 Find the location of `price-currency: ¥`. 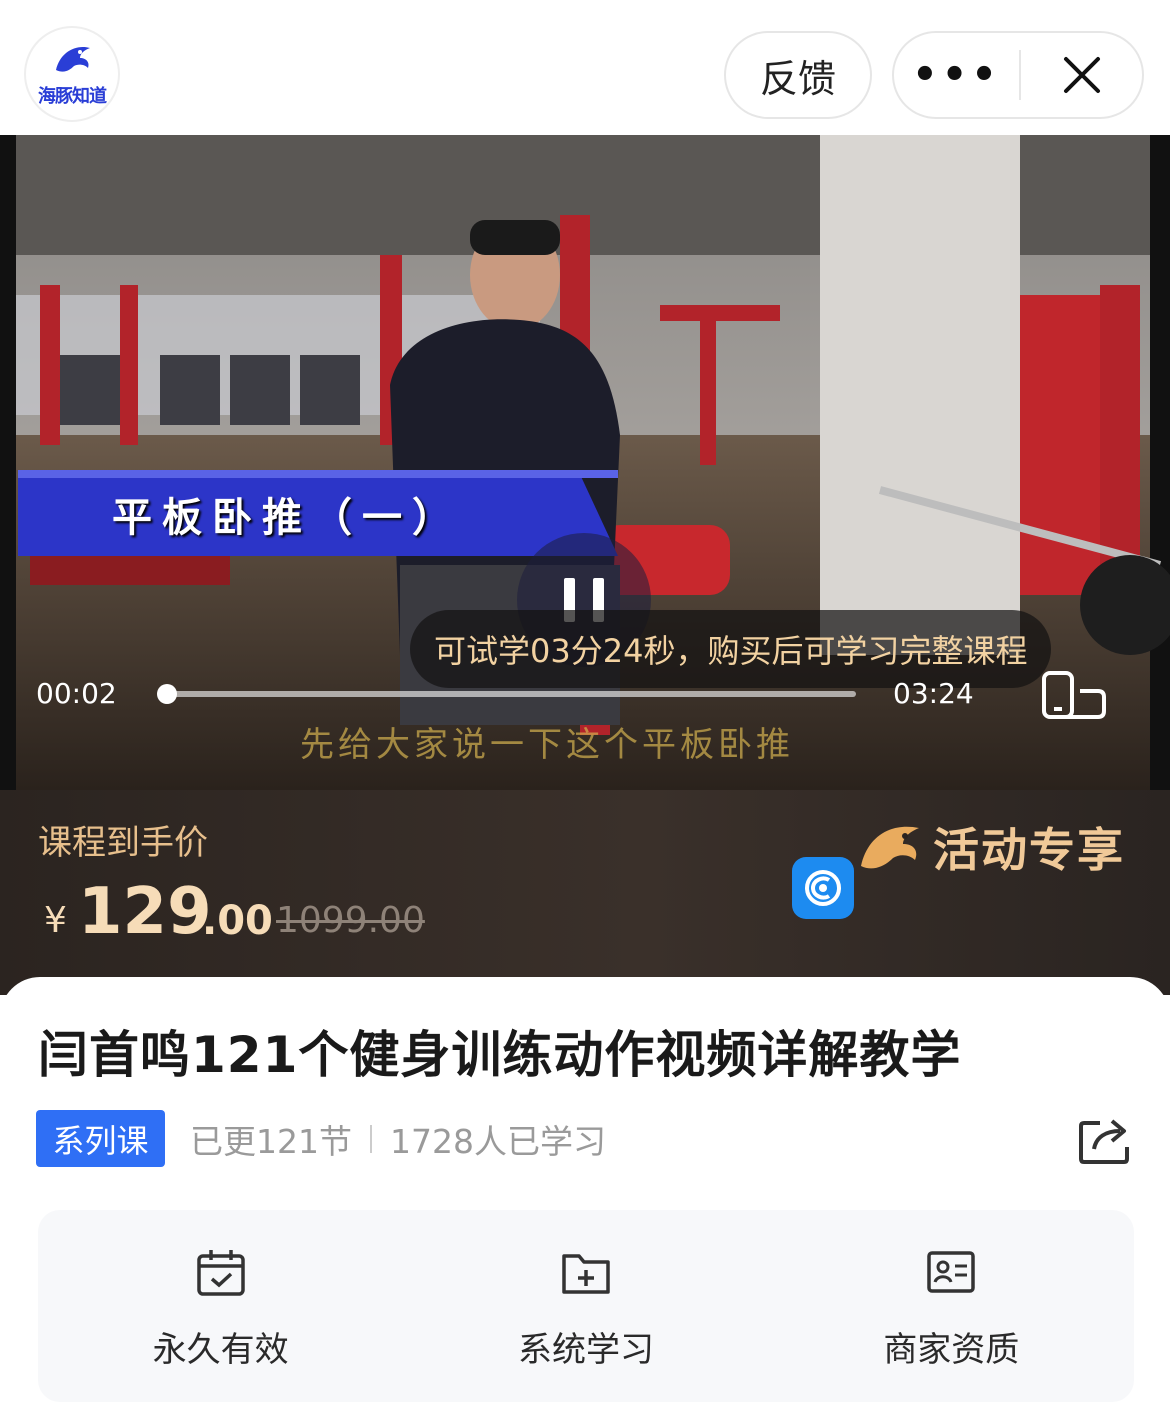

price-currency: ¥ is located at coordinates (55, 920).